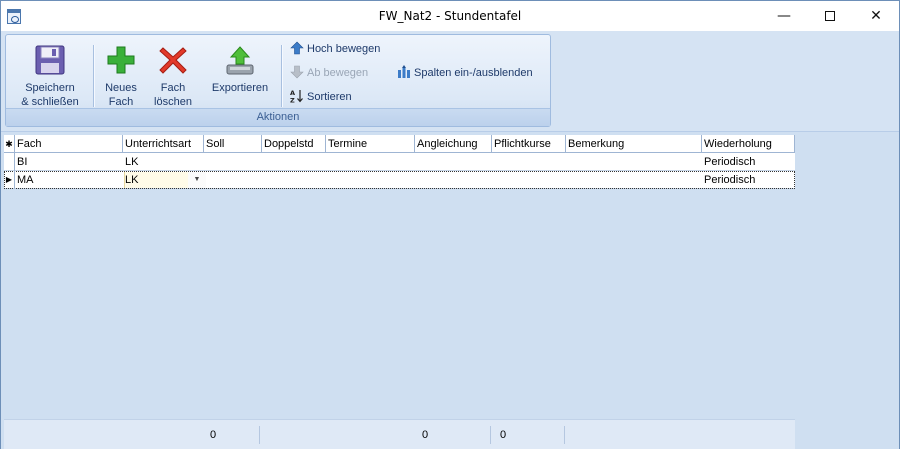 The height and width of the screenshot is (450, 900). I want to click on column-header-unterrichtsart: Unterrichtsart, so click(163, 144).